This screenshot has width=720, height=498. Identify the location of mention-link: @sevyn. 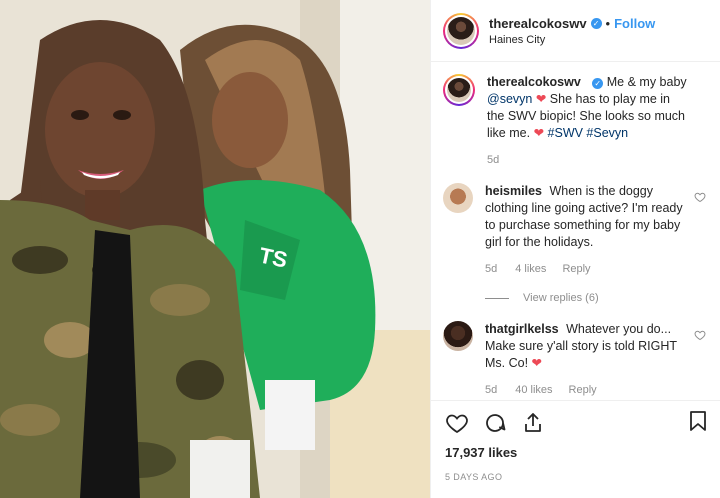
(509, 99).